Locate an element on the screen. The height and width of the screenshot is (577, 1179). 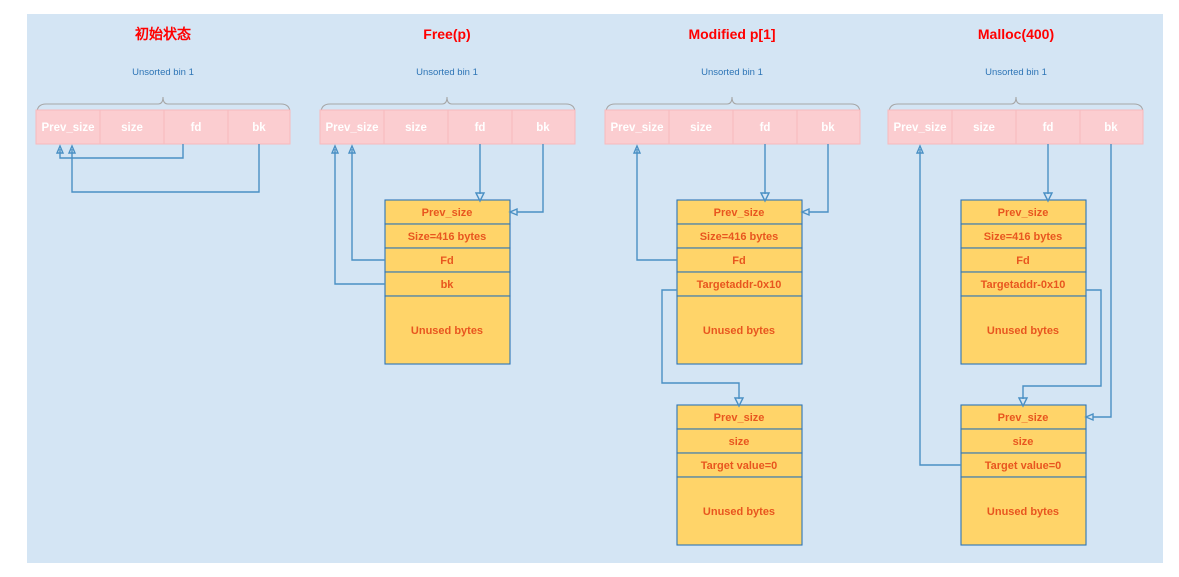
arrow-chunkbk-to-bin is located at coordinates (359, 217).